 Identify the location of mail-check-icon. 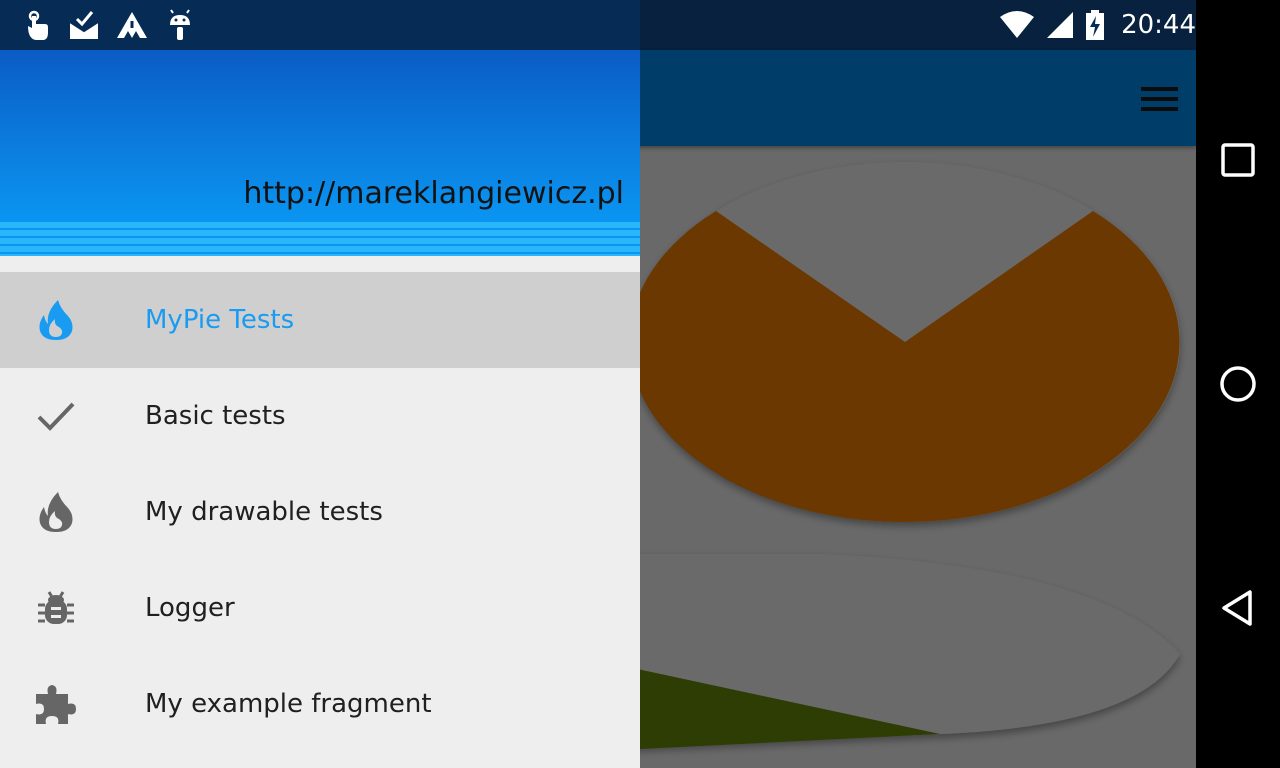
(84, 25).